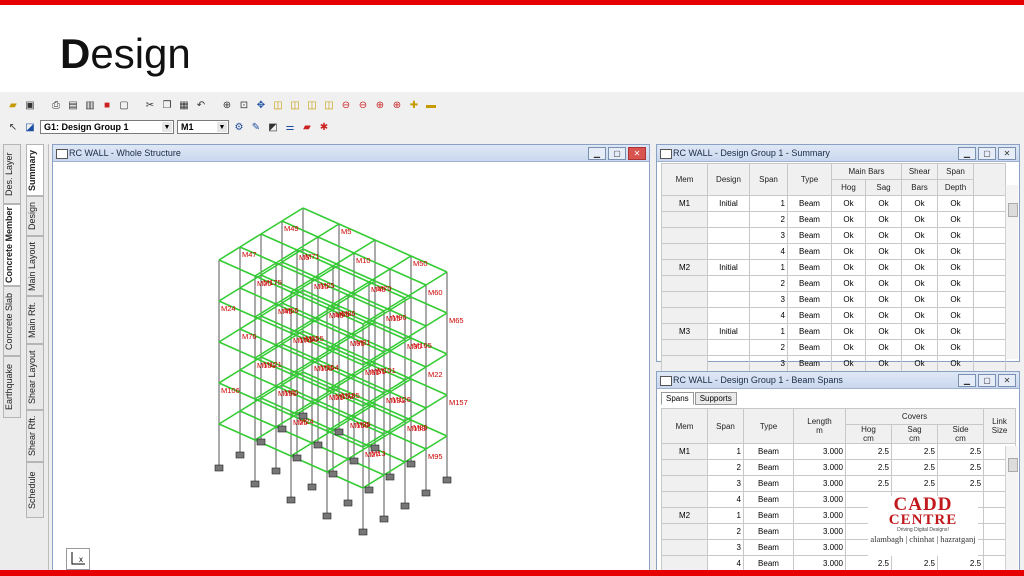 The width and height of the screenshot is (1024, 576). Describe the element at coordinates (324, 127) in the screenshot. I see `settings-icon: ✱` at that location.